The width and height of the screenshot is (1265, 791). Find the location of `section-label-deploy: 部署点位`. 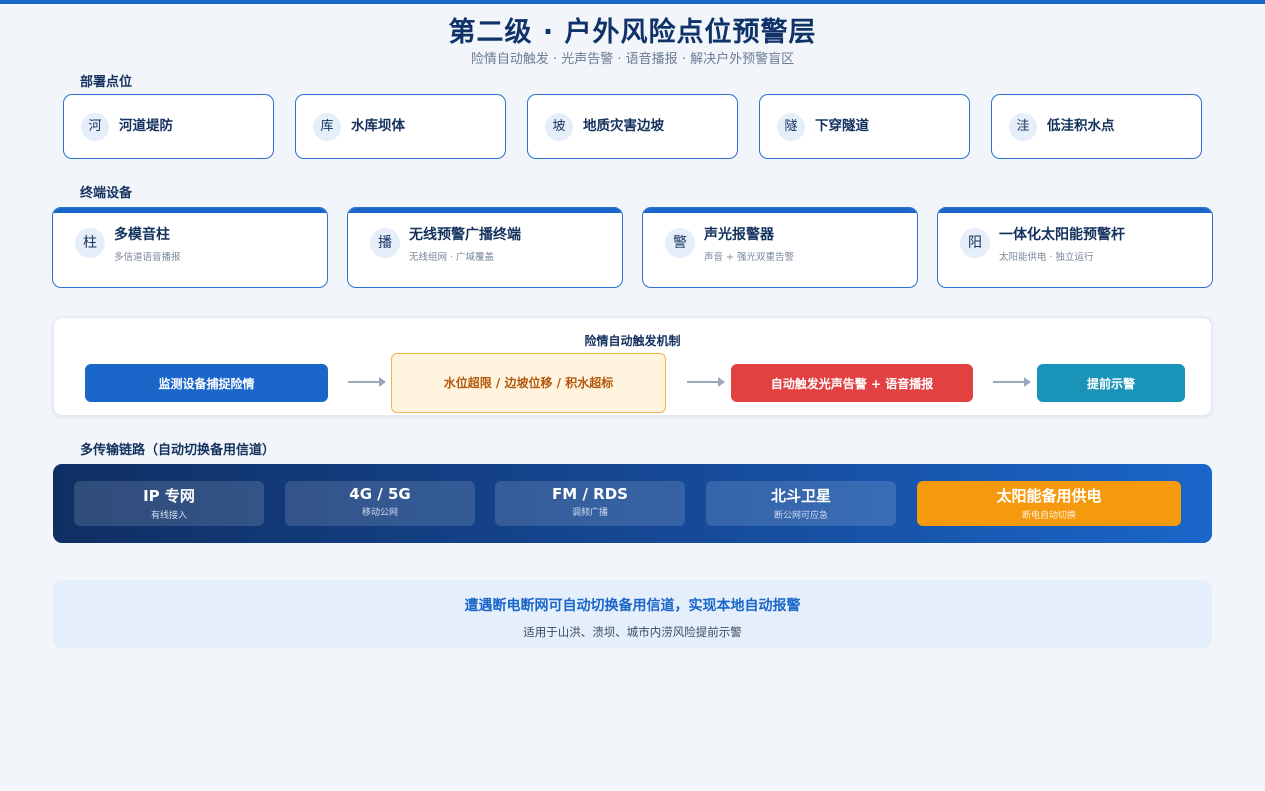

section-label-deploy: 部署点位 is located at coordinates (106, 82).